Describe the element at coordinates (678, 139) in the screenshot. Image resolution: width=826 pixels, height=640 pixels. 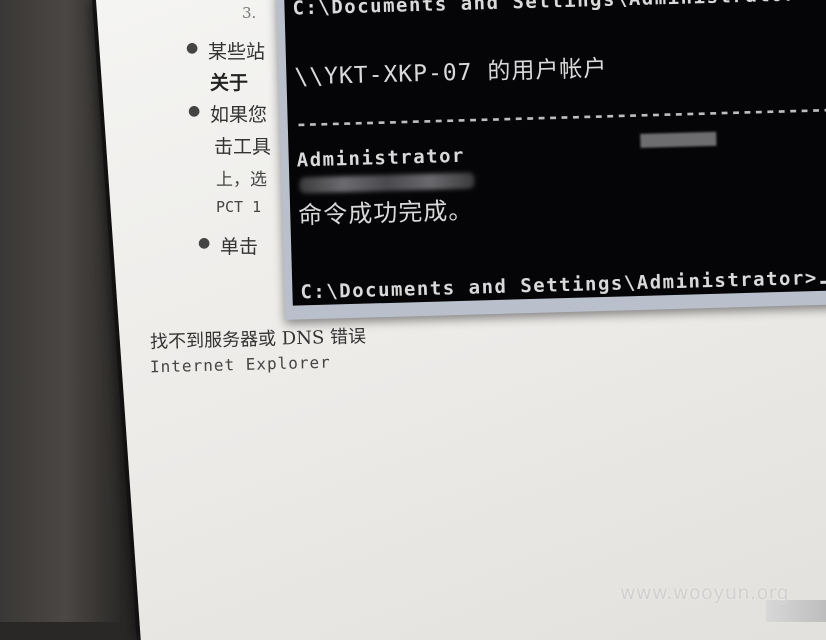
I see `redacted-text` at that location.